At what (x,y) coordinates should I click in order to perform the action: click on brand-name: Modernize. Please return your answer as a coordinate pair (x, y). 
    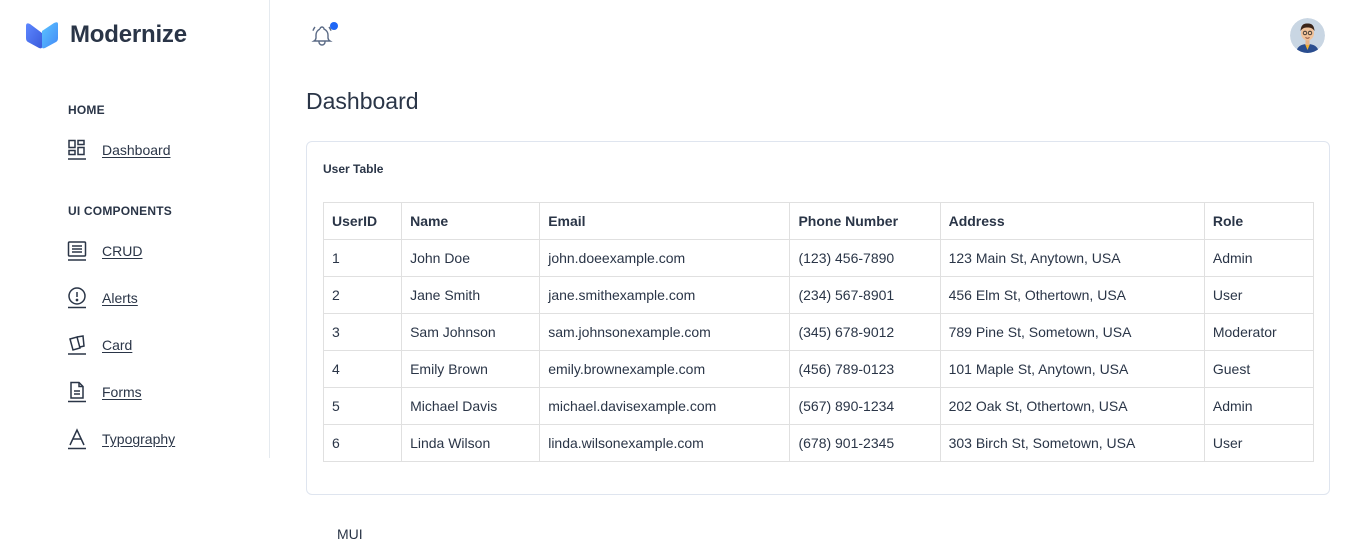
    Looking at the image, I should click on (128, 34).